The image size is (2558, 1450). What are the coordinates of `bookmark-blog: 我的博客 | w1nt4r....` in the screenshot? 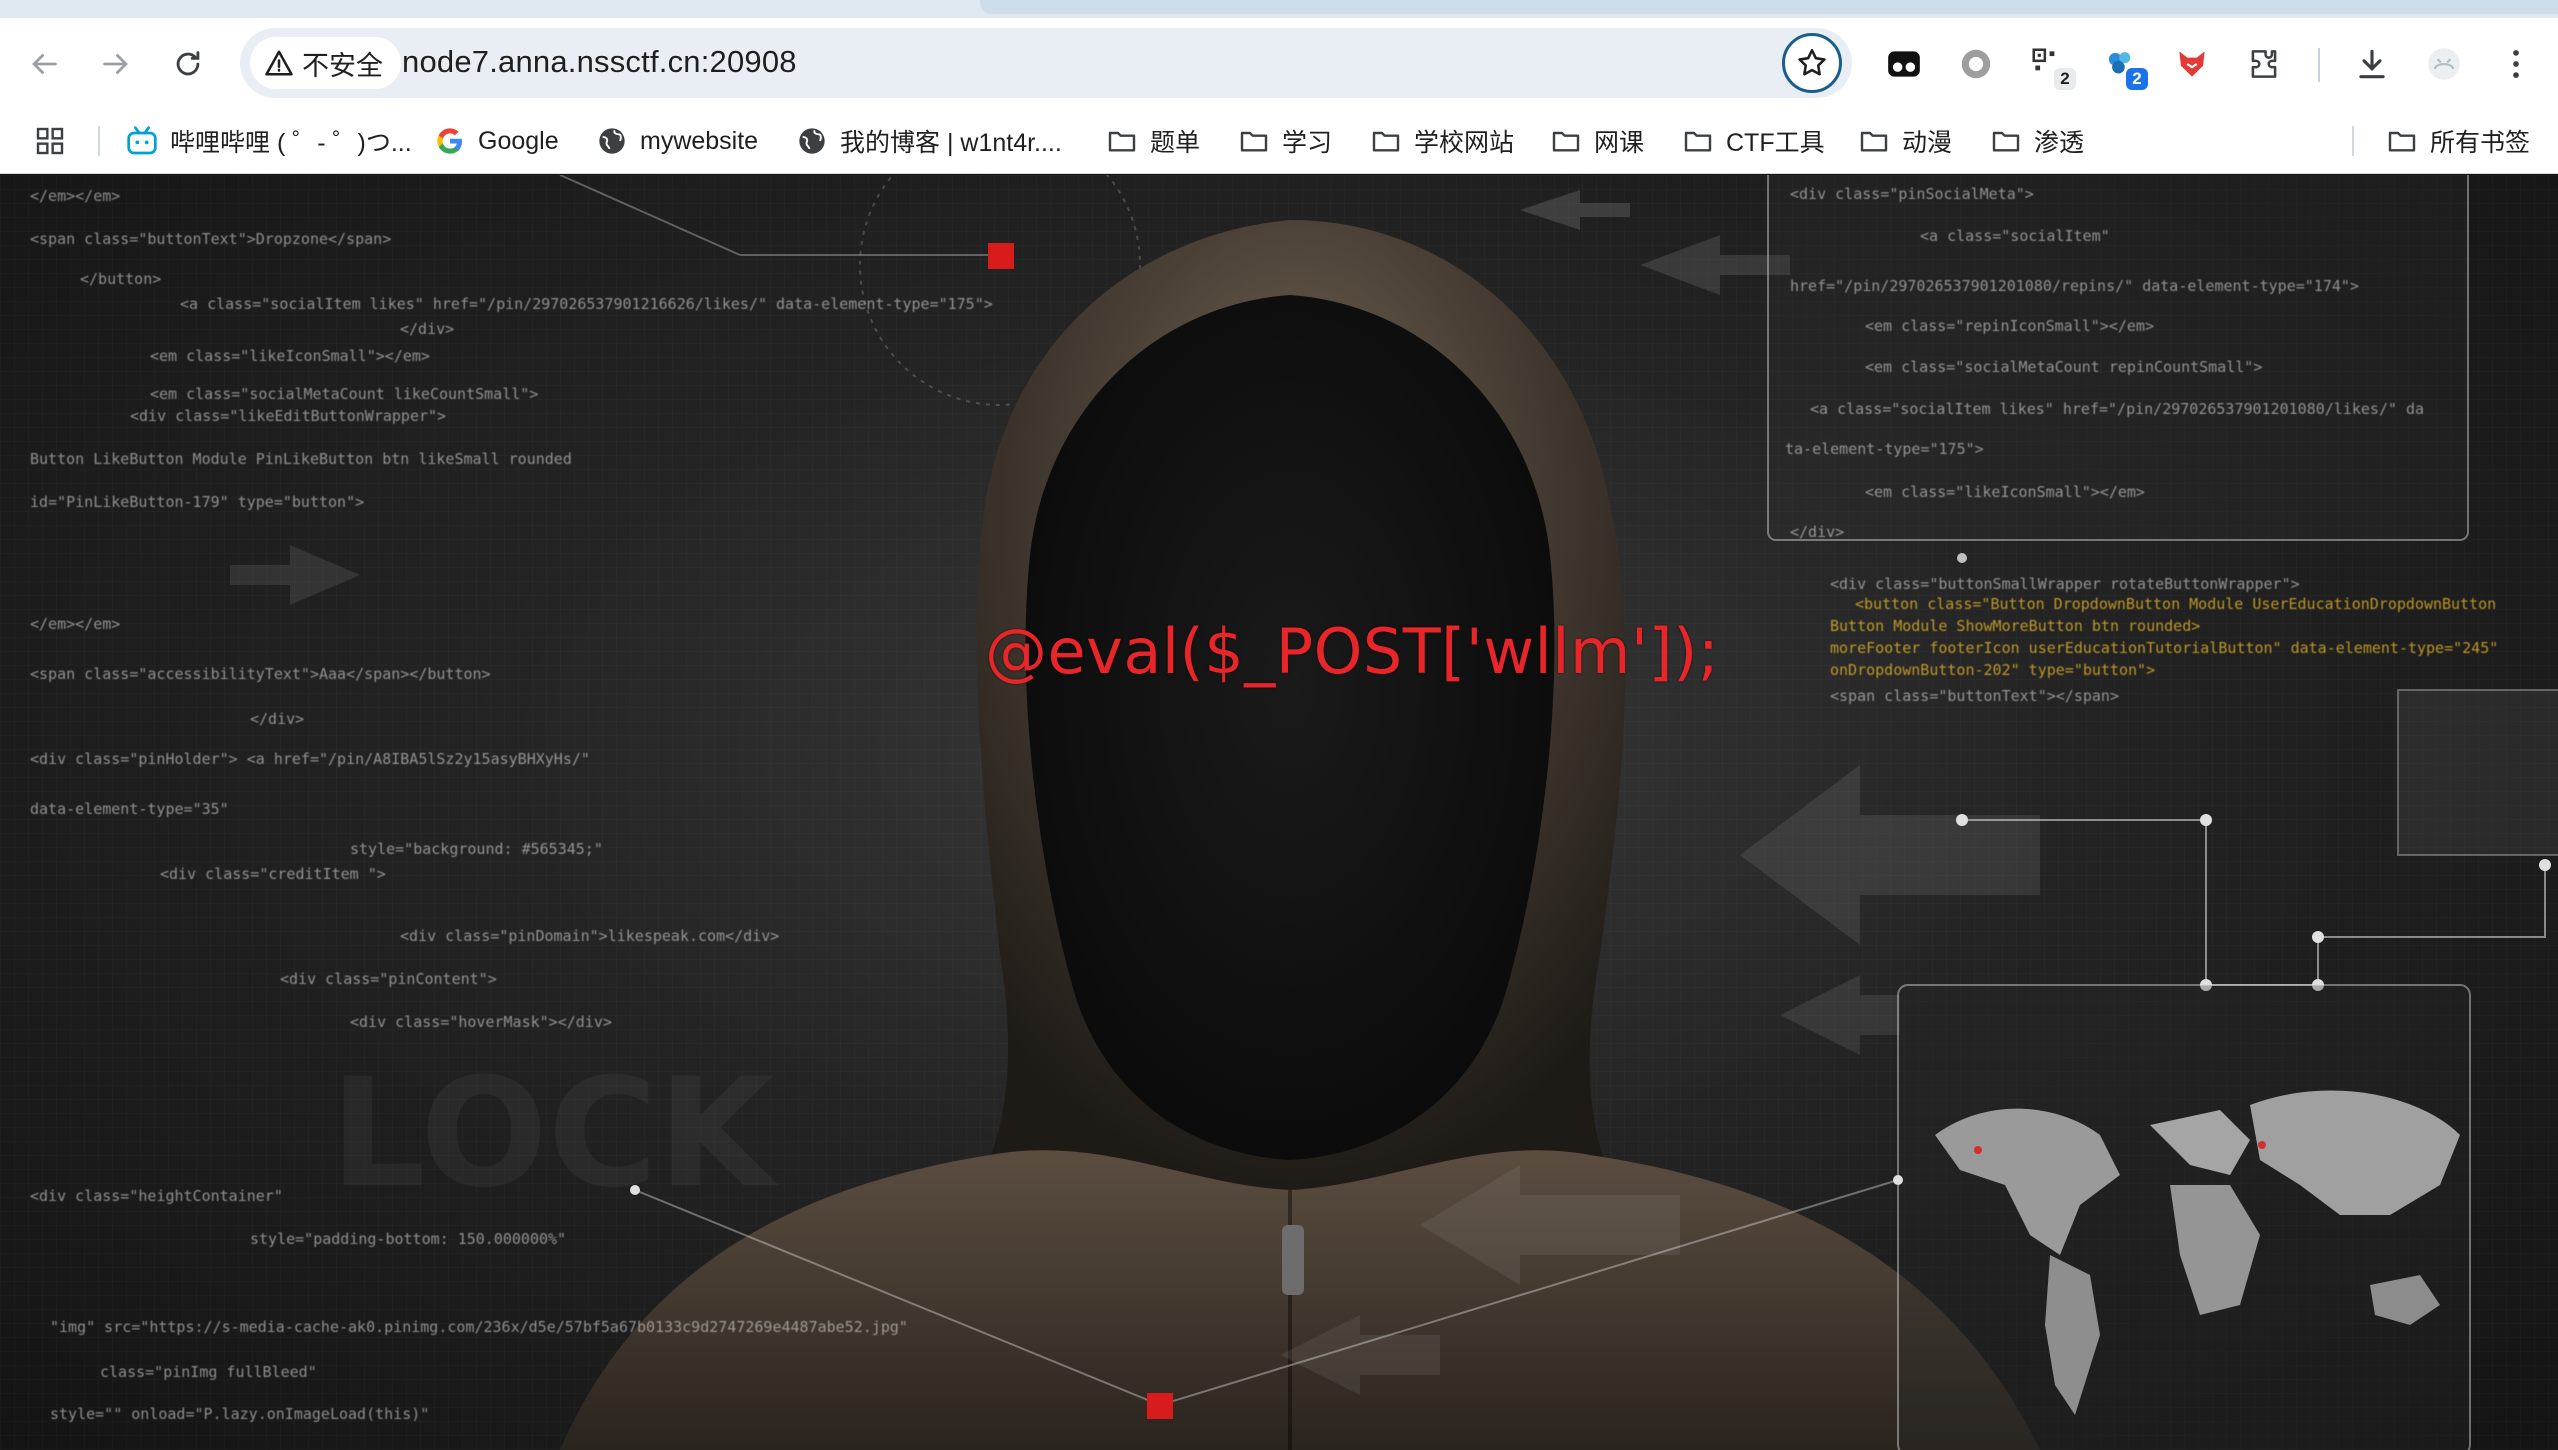 It's located at (929, 141).